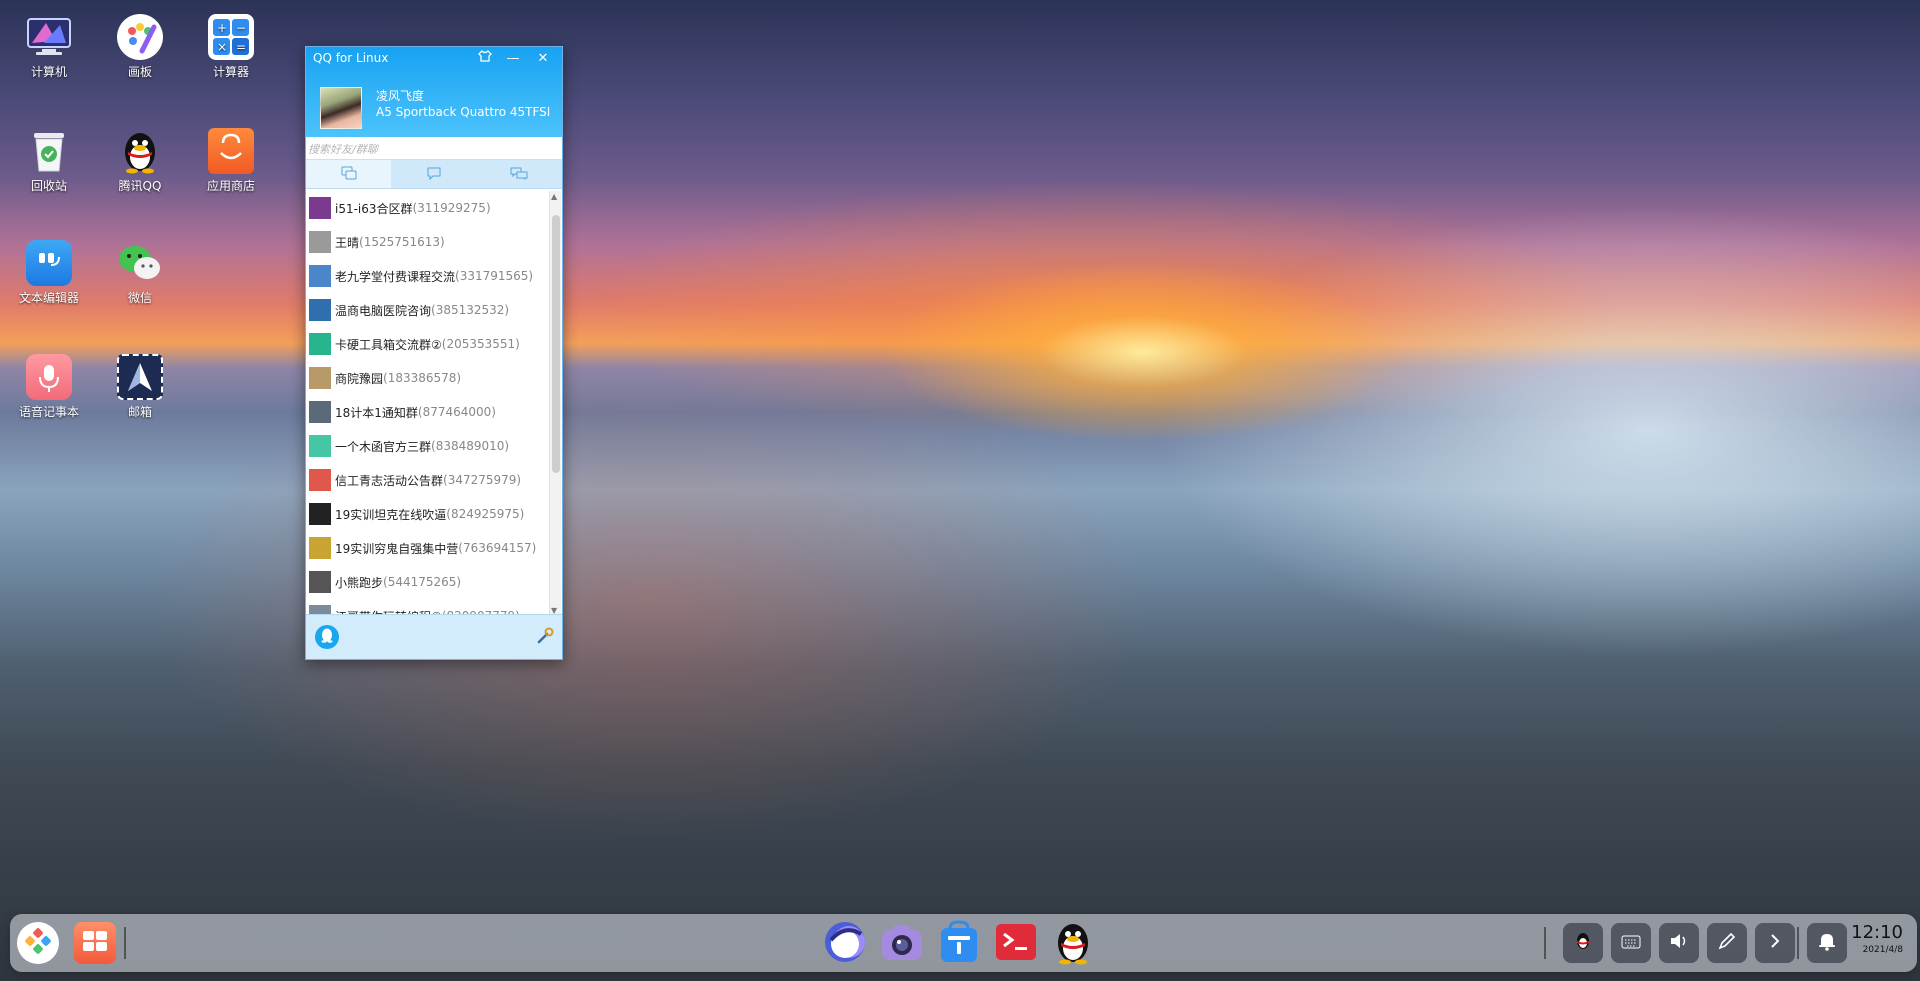  Describe the element at coordinates (470, 310) in the screenshot. I see `group-number: (385132532)` at that location.